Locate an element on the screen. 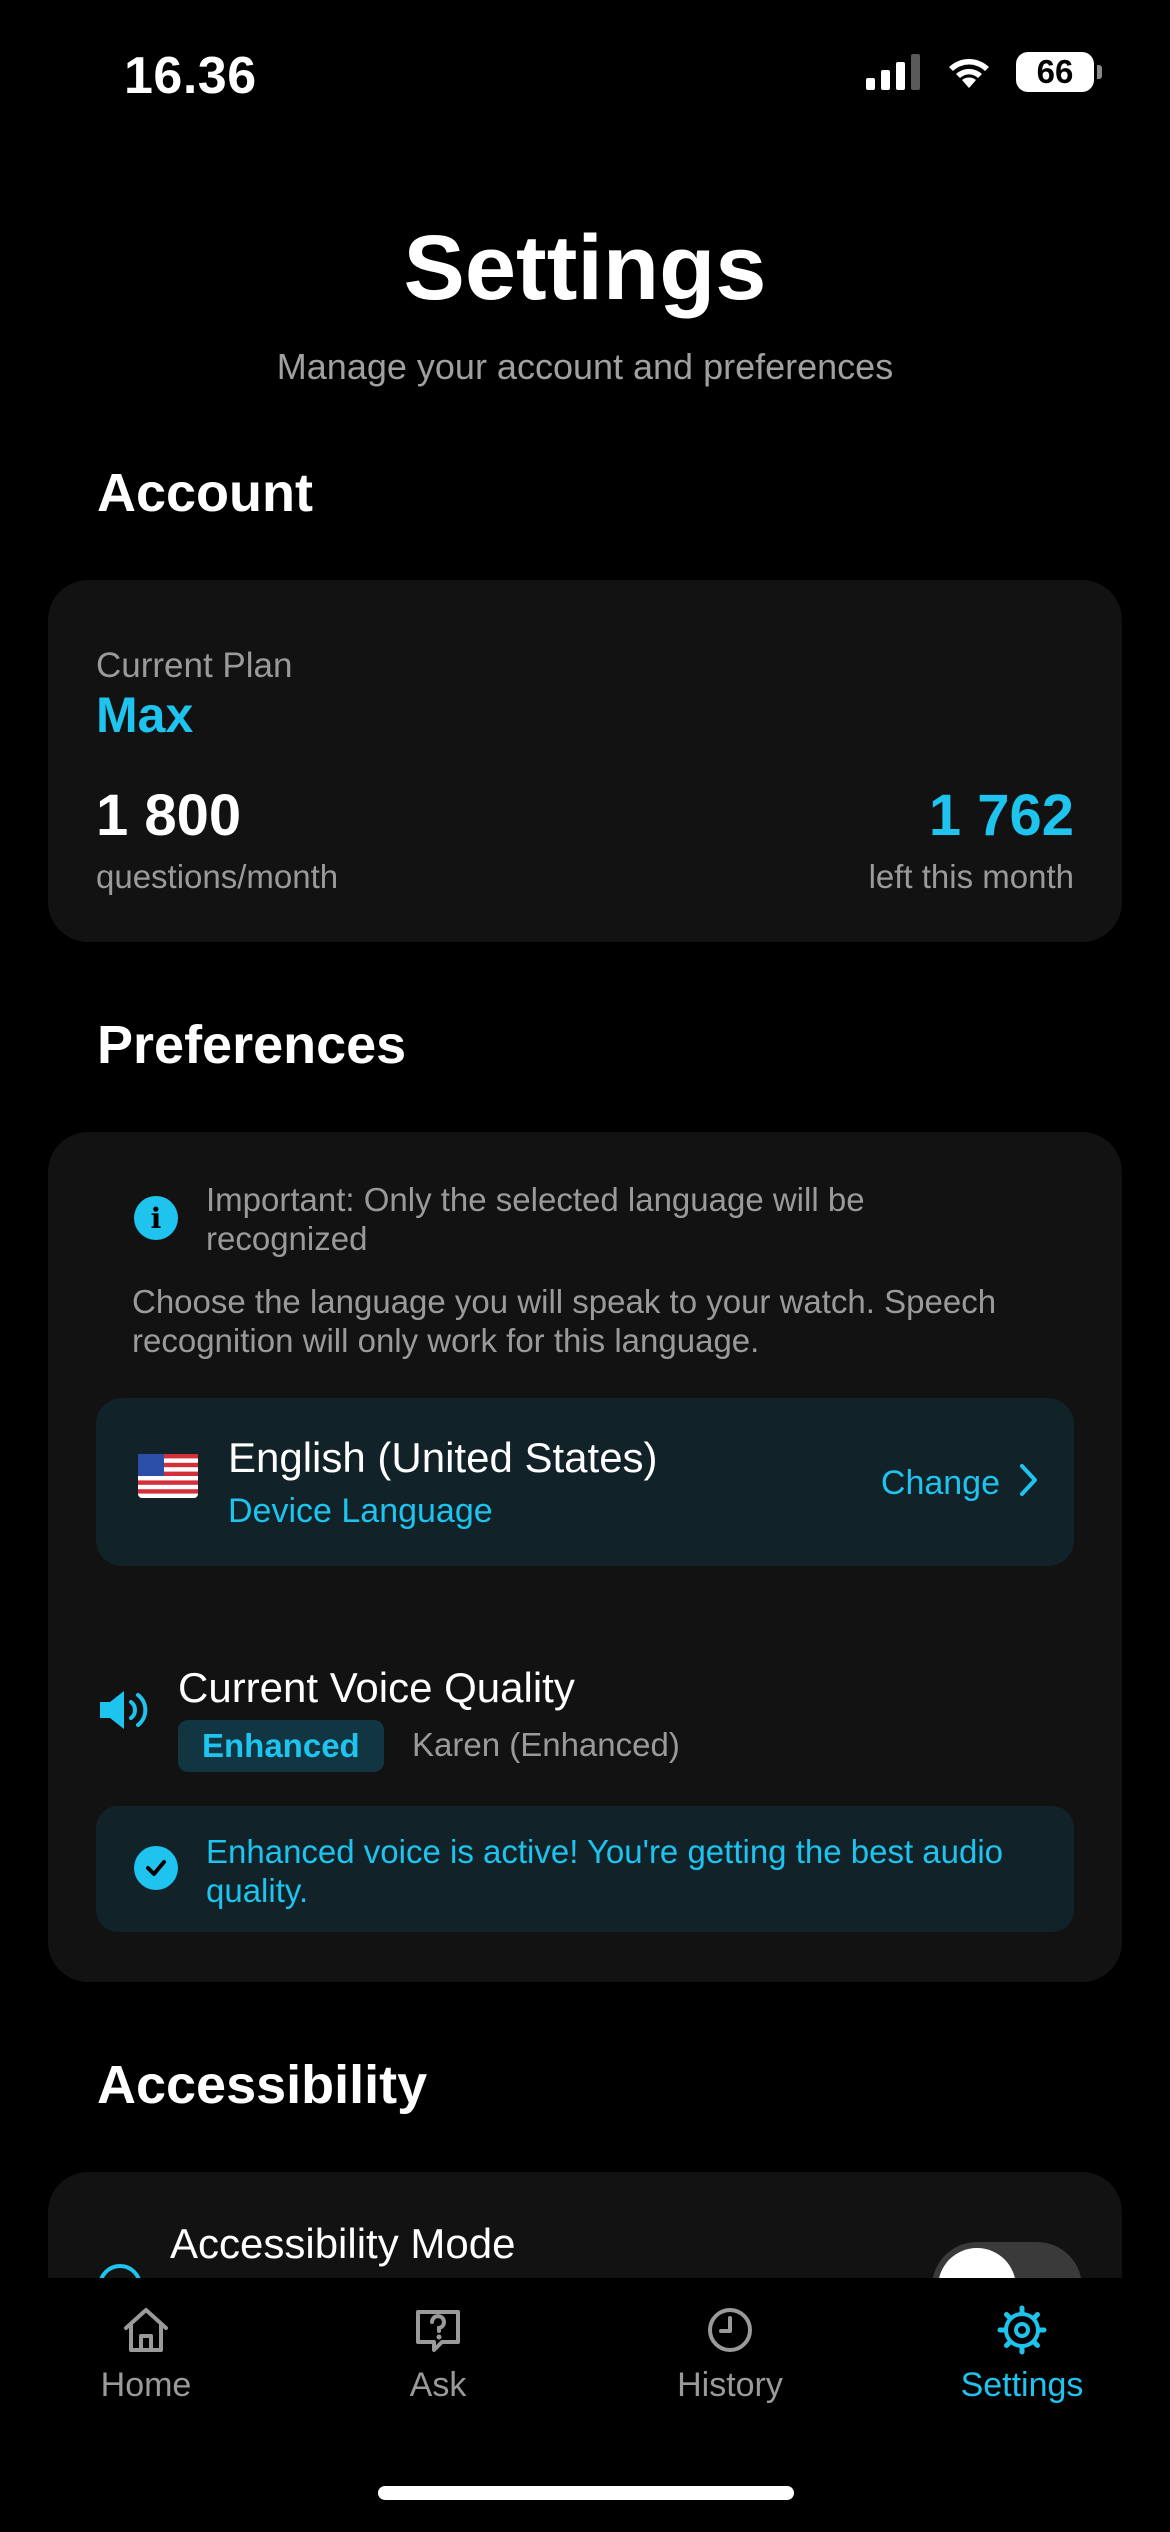 This screenshot has height=2532, width=1170. questions-label: questions/month is located at coordinates (217, 876).